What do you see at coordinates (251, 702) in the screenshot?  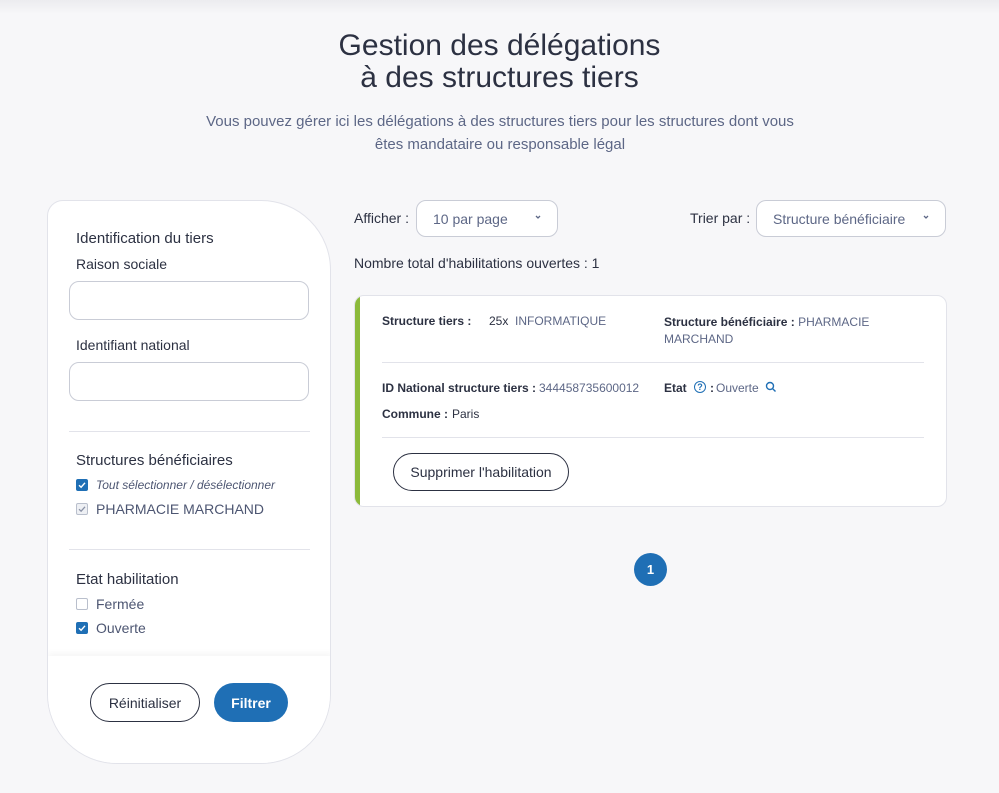 I see `filter-button: Filtrer` at bounding box center [251, 702].